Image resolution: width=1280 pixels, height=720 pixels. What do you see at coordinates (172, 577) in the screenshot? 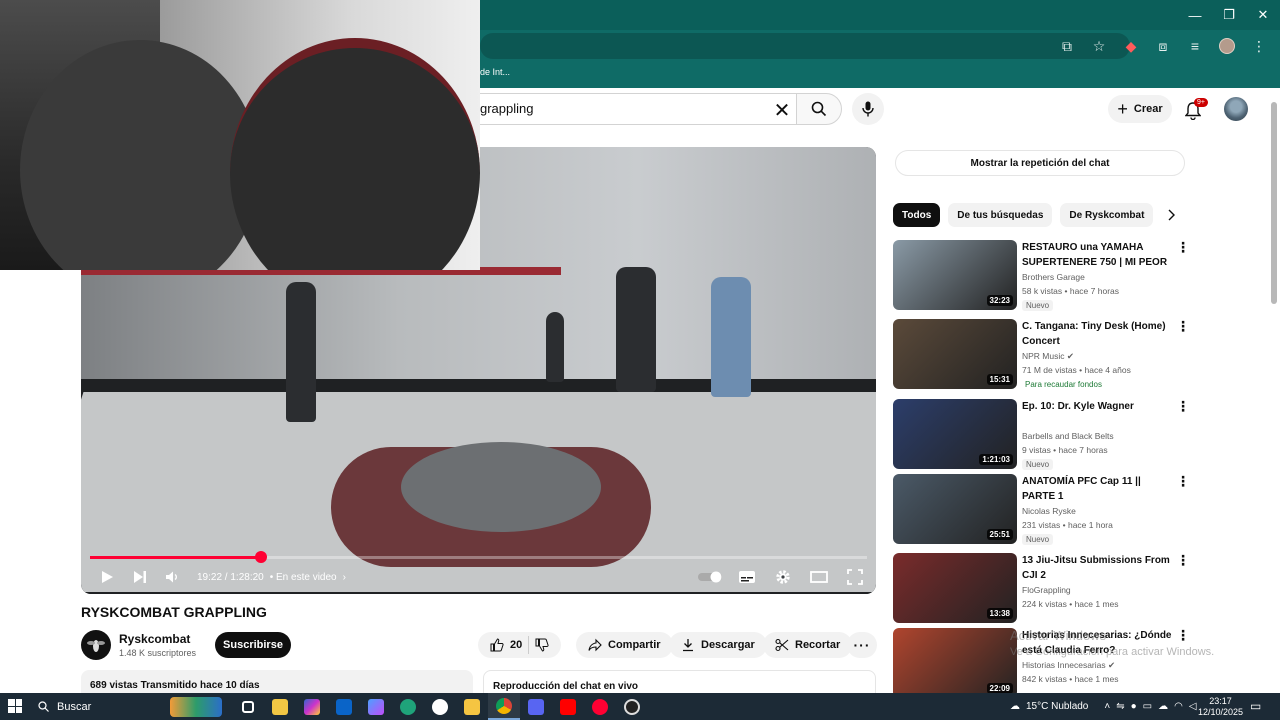
I see `volume-button` at bounding box center [172, 577].